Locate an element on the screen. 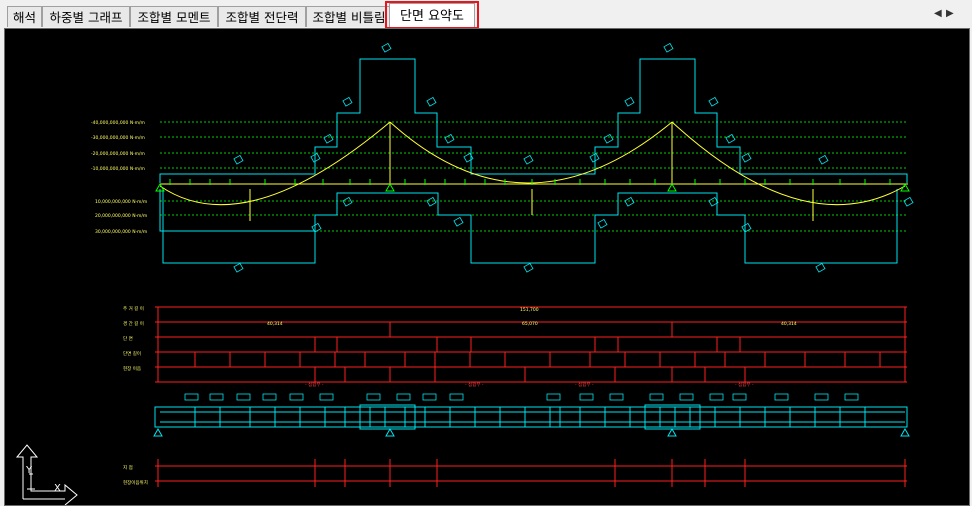  span-3-length: 40,314 is located at coordinates (789, 324).